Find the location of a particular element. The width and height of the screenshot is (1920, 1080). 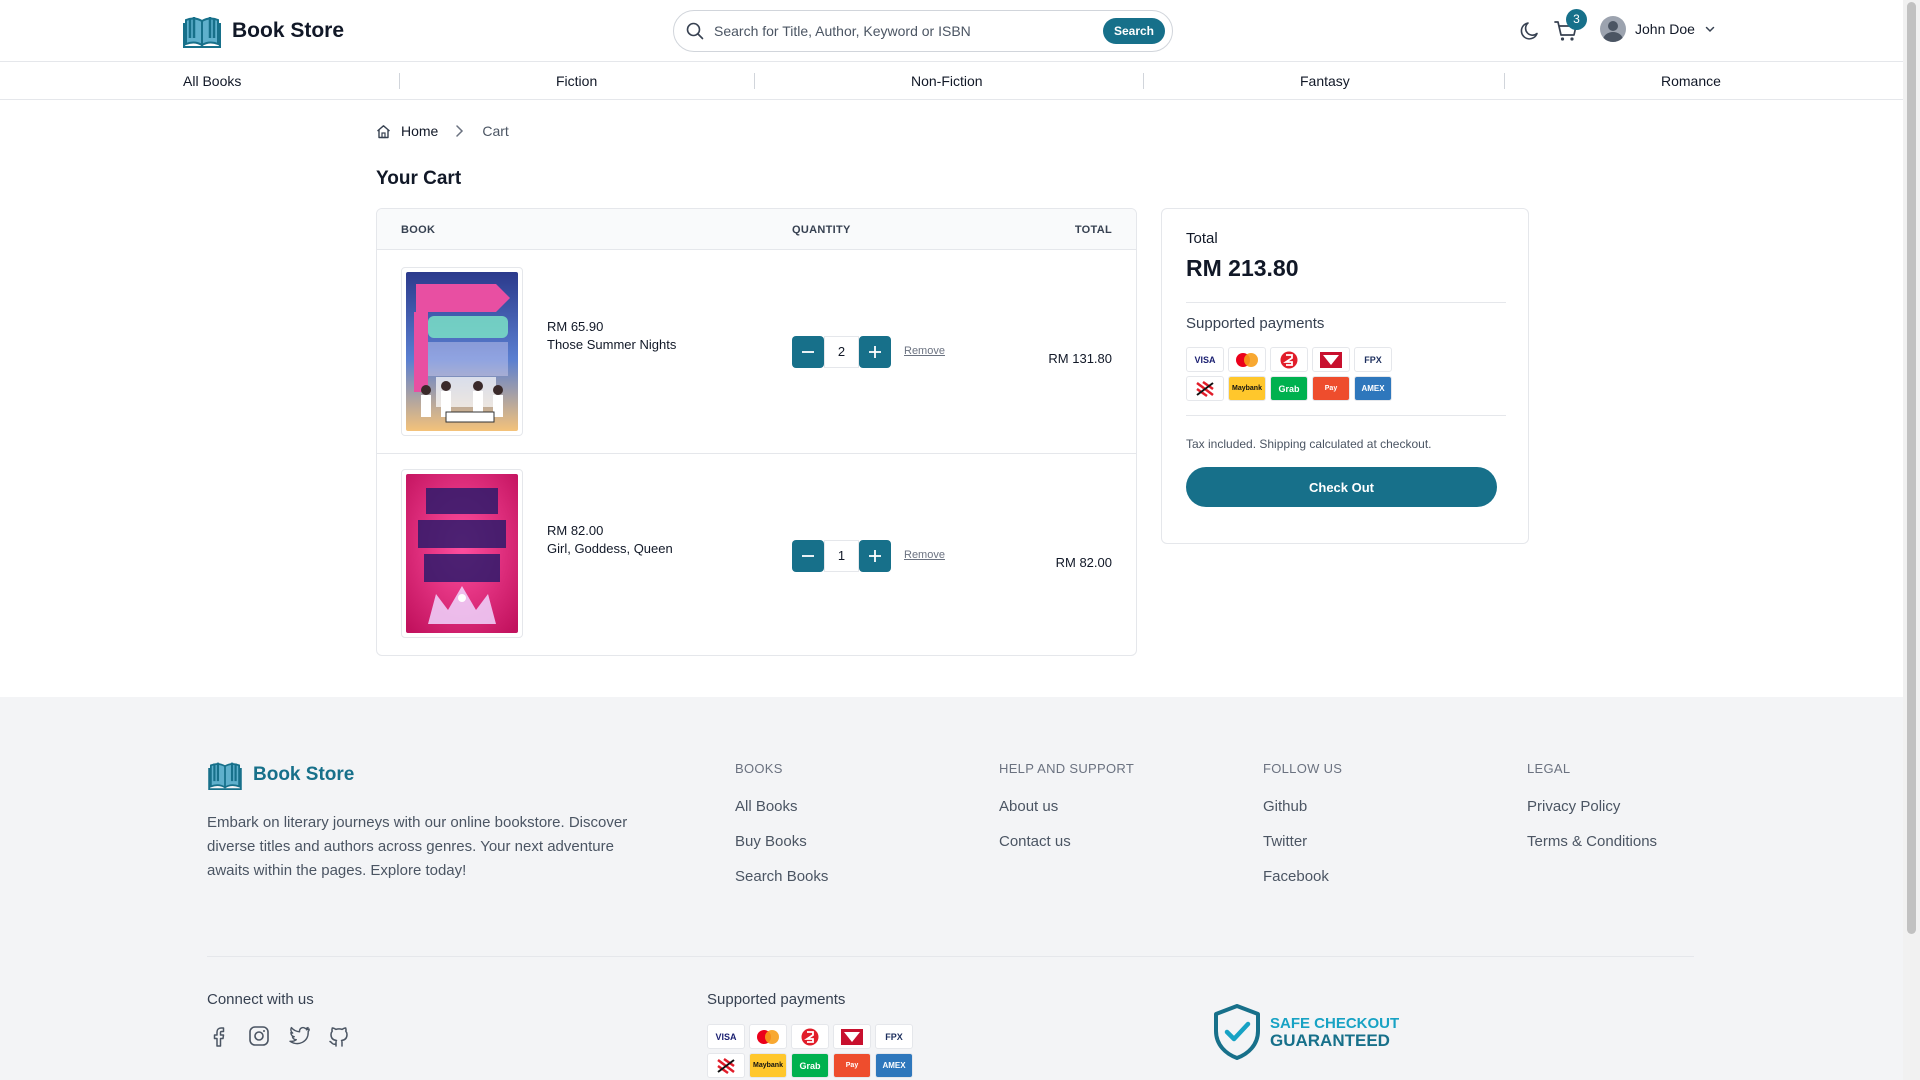

visa-logo: VISA is located at coordinates (726, 1036).